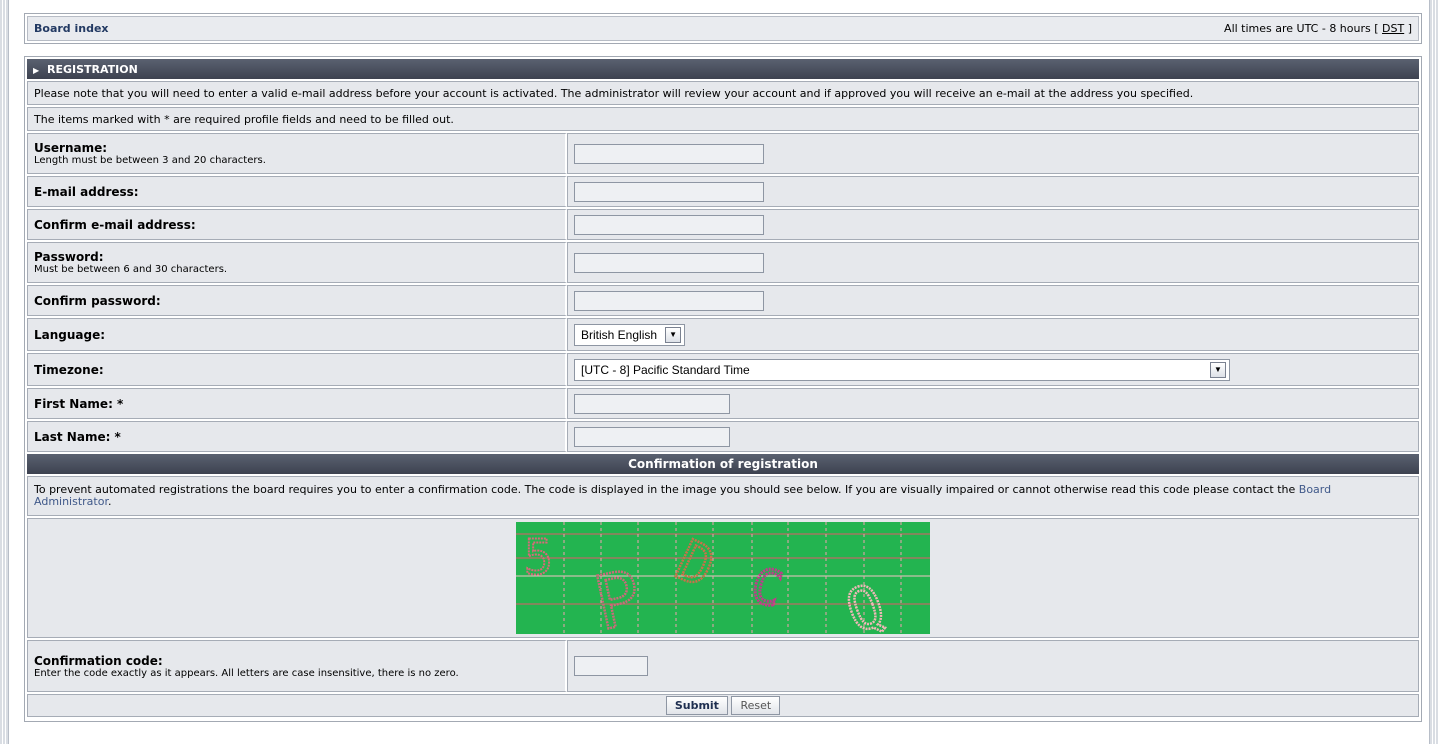 The width and height of the screenshot is (1438, 744). I want to click on last-name-input, so click(652, 436).